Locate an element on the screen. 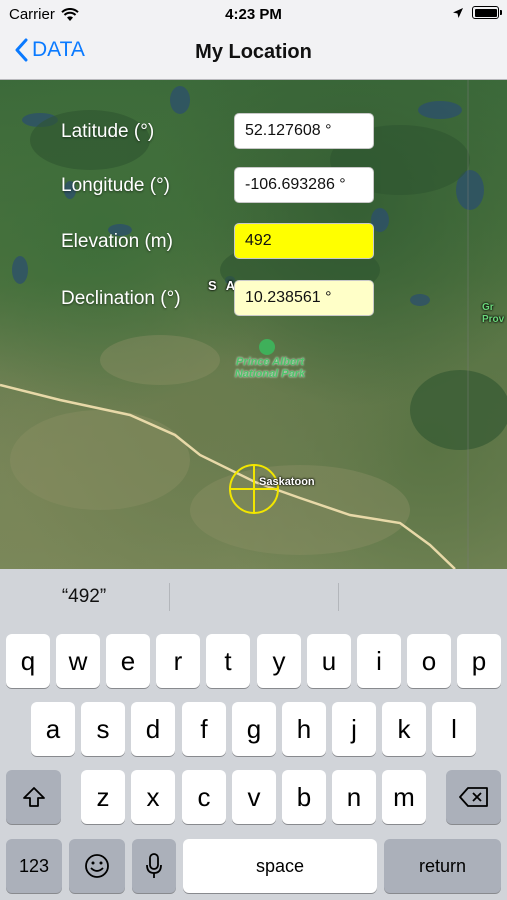  declination-row: Declination (°) 10.238561 ° is located at coordinates (253, 299).